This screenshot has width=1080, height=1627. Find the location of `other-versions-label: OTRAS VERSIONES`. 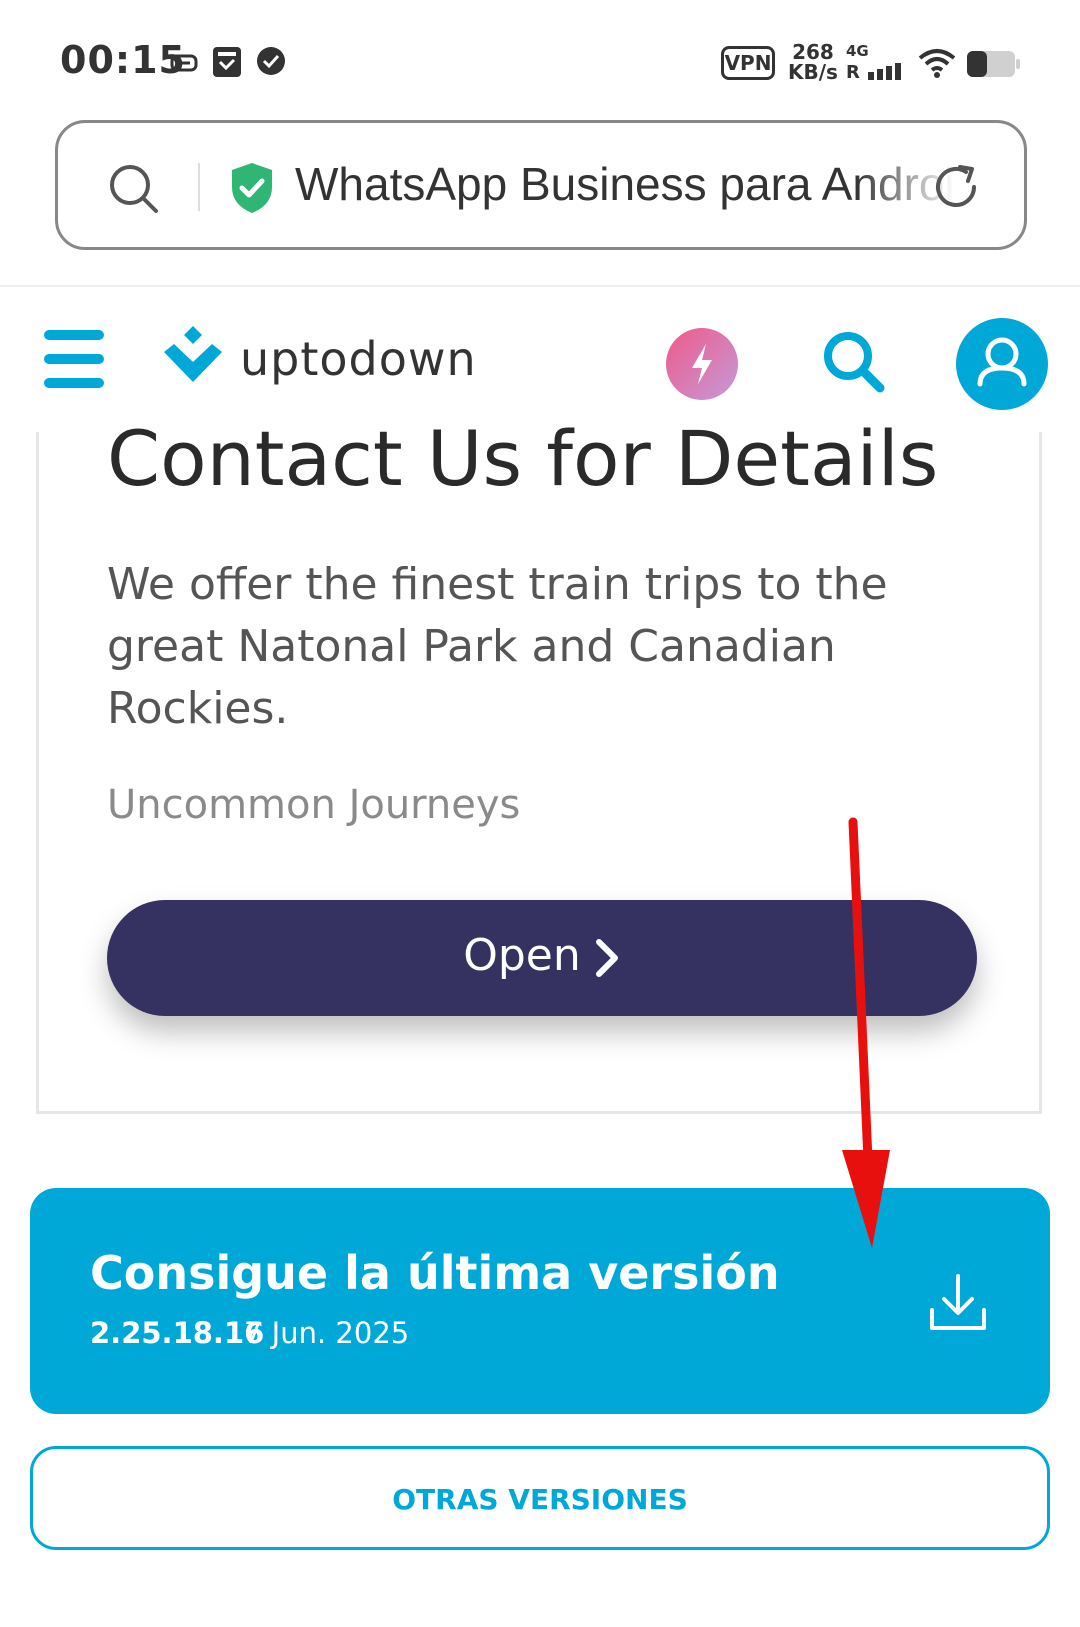

other-versions-label: OTRAS VERSIONES is located at coordinates (540, 1499).